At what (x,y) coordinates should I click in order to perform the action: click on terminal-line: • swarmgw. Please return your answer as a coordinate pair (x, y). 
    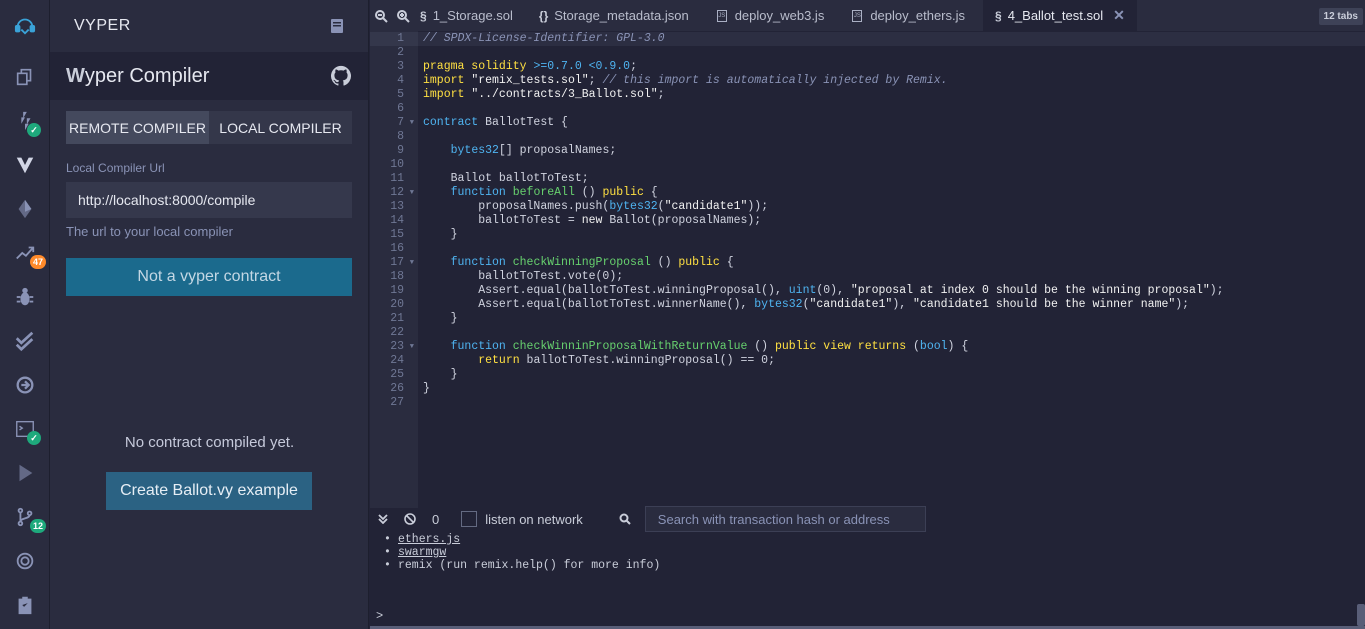
    Looking at the image, I should click on (415, 552).